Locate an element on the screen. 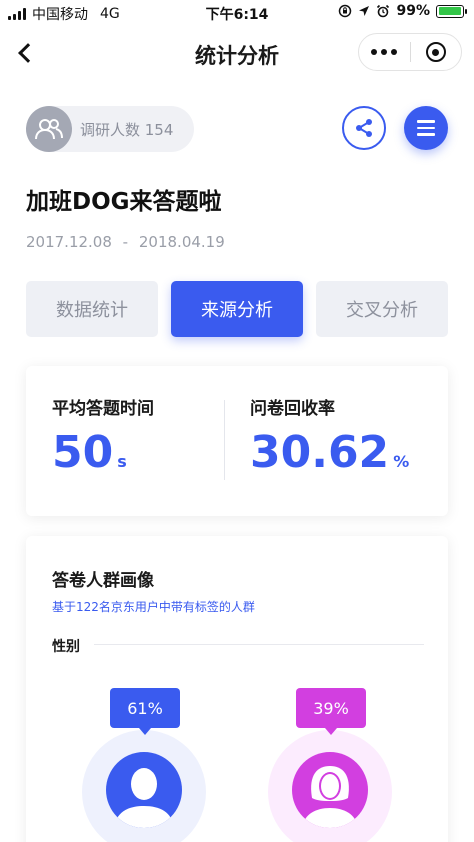 Image resolution: width=474 pixels, height=842 pixels. battery-percent: 99% is located at coordinates (413, 11).